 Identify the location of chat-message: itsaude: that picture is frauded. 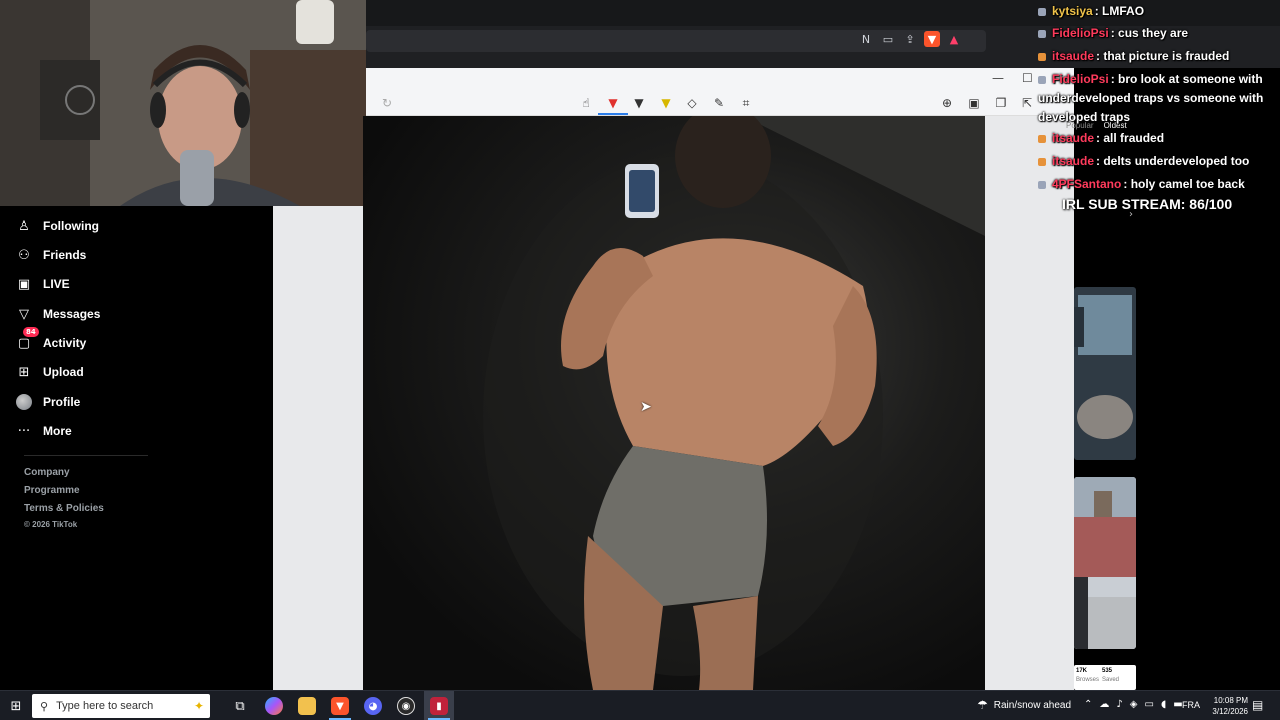
(1158, 56).